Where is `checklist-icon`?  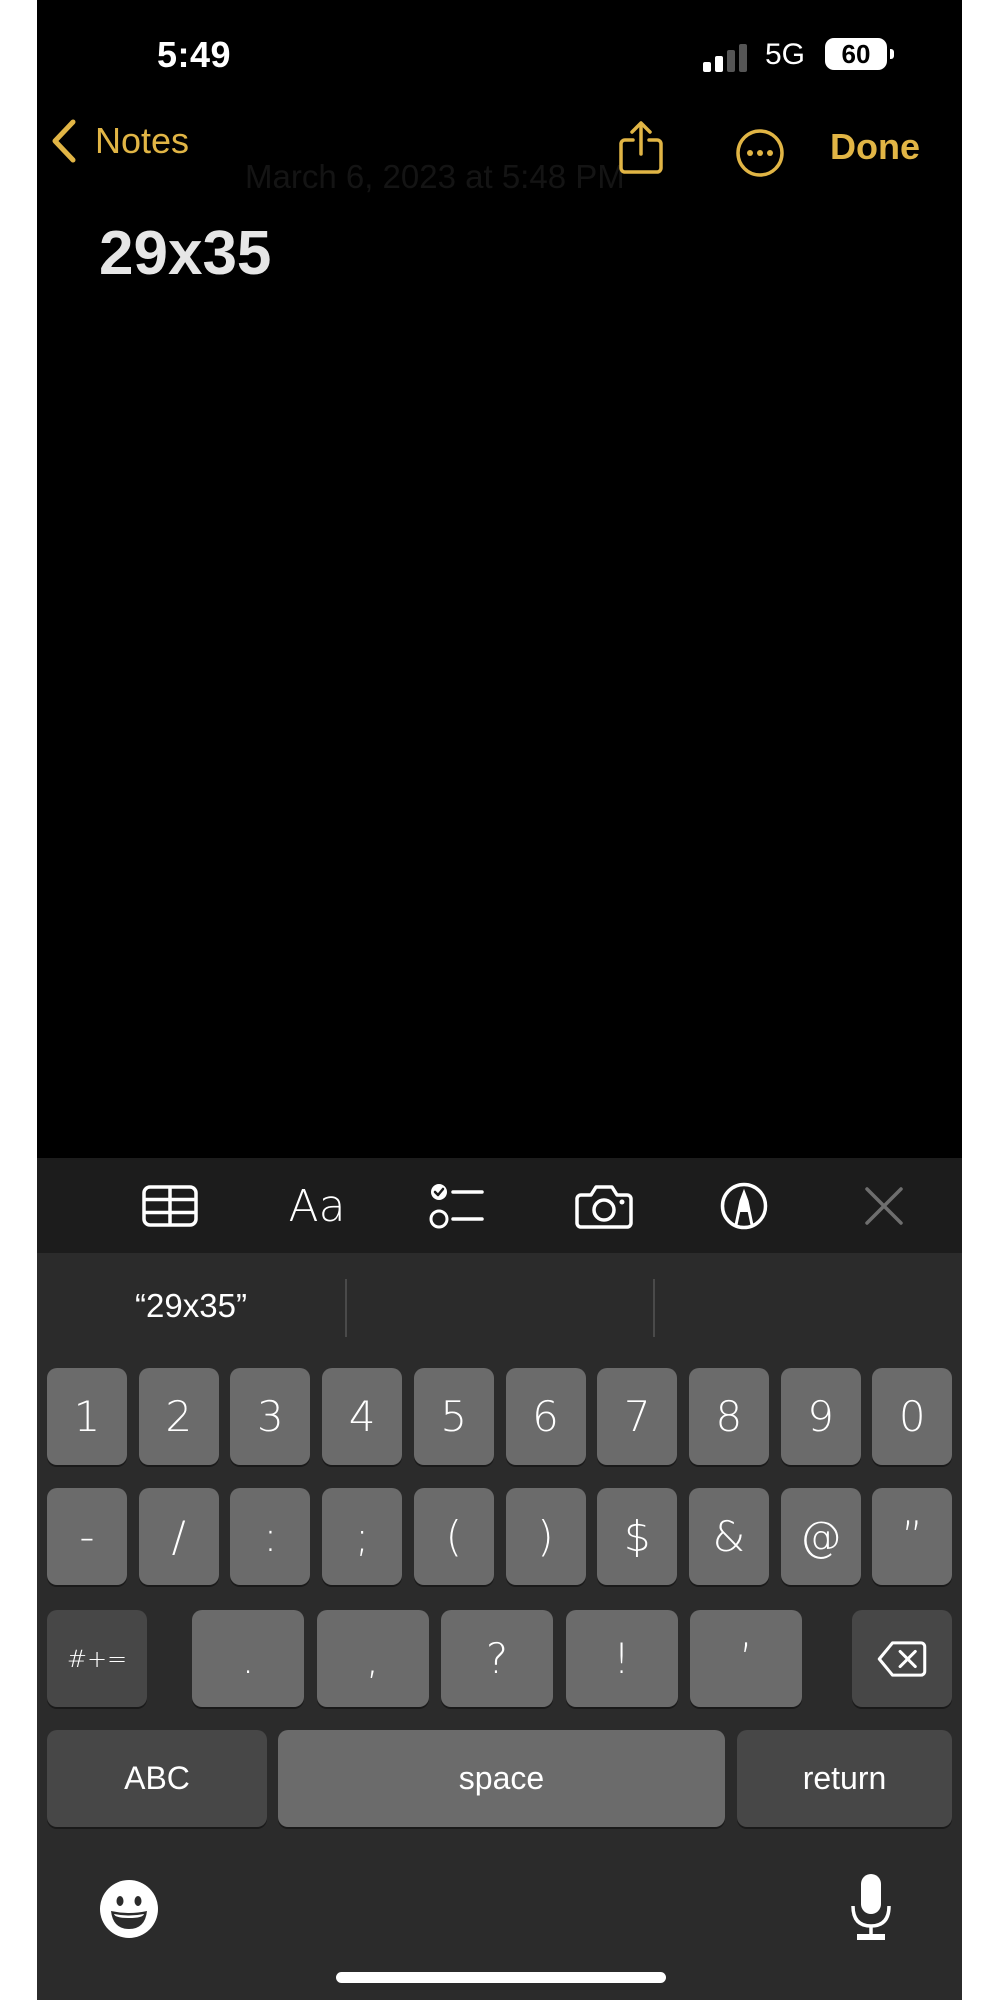 checklist-icon is located at coordinates (456, 1206).